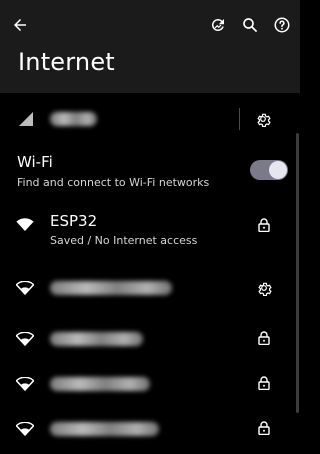 This screenshot has width=320, height=454. I want to click on help-icon, so click(282, 25).